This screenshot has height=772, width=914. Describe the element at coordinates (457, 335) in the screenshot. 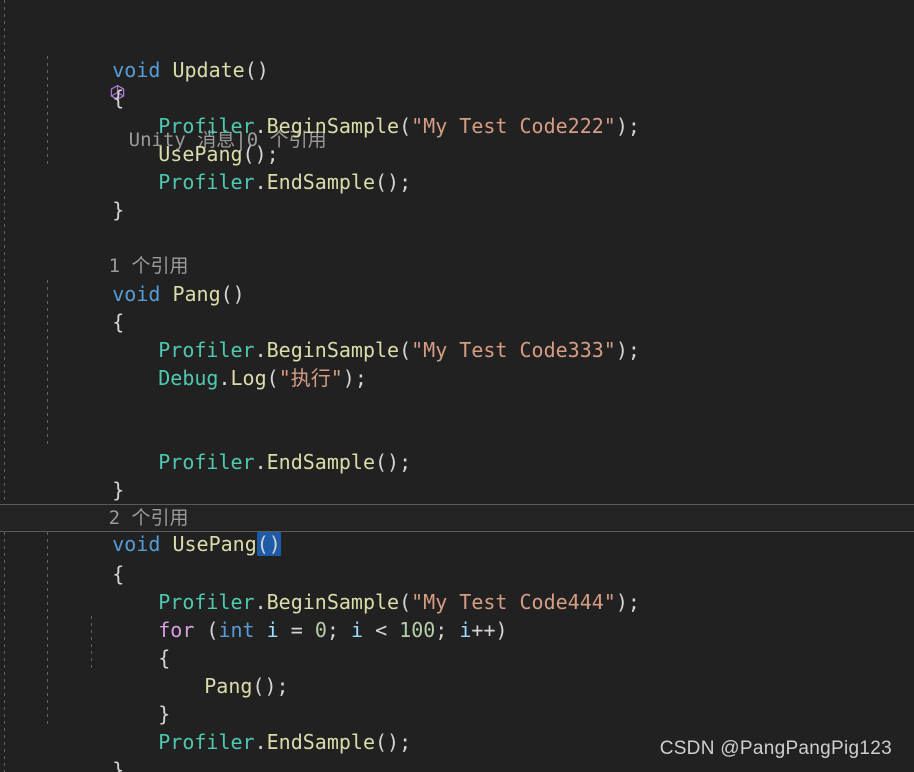

I see `code-line-beginsample-333: Profiler.BeginSample("My Test Code333");` at that location.